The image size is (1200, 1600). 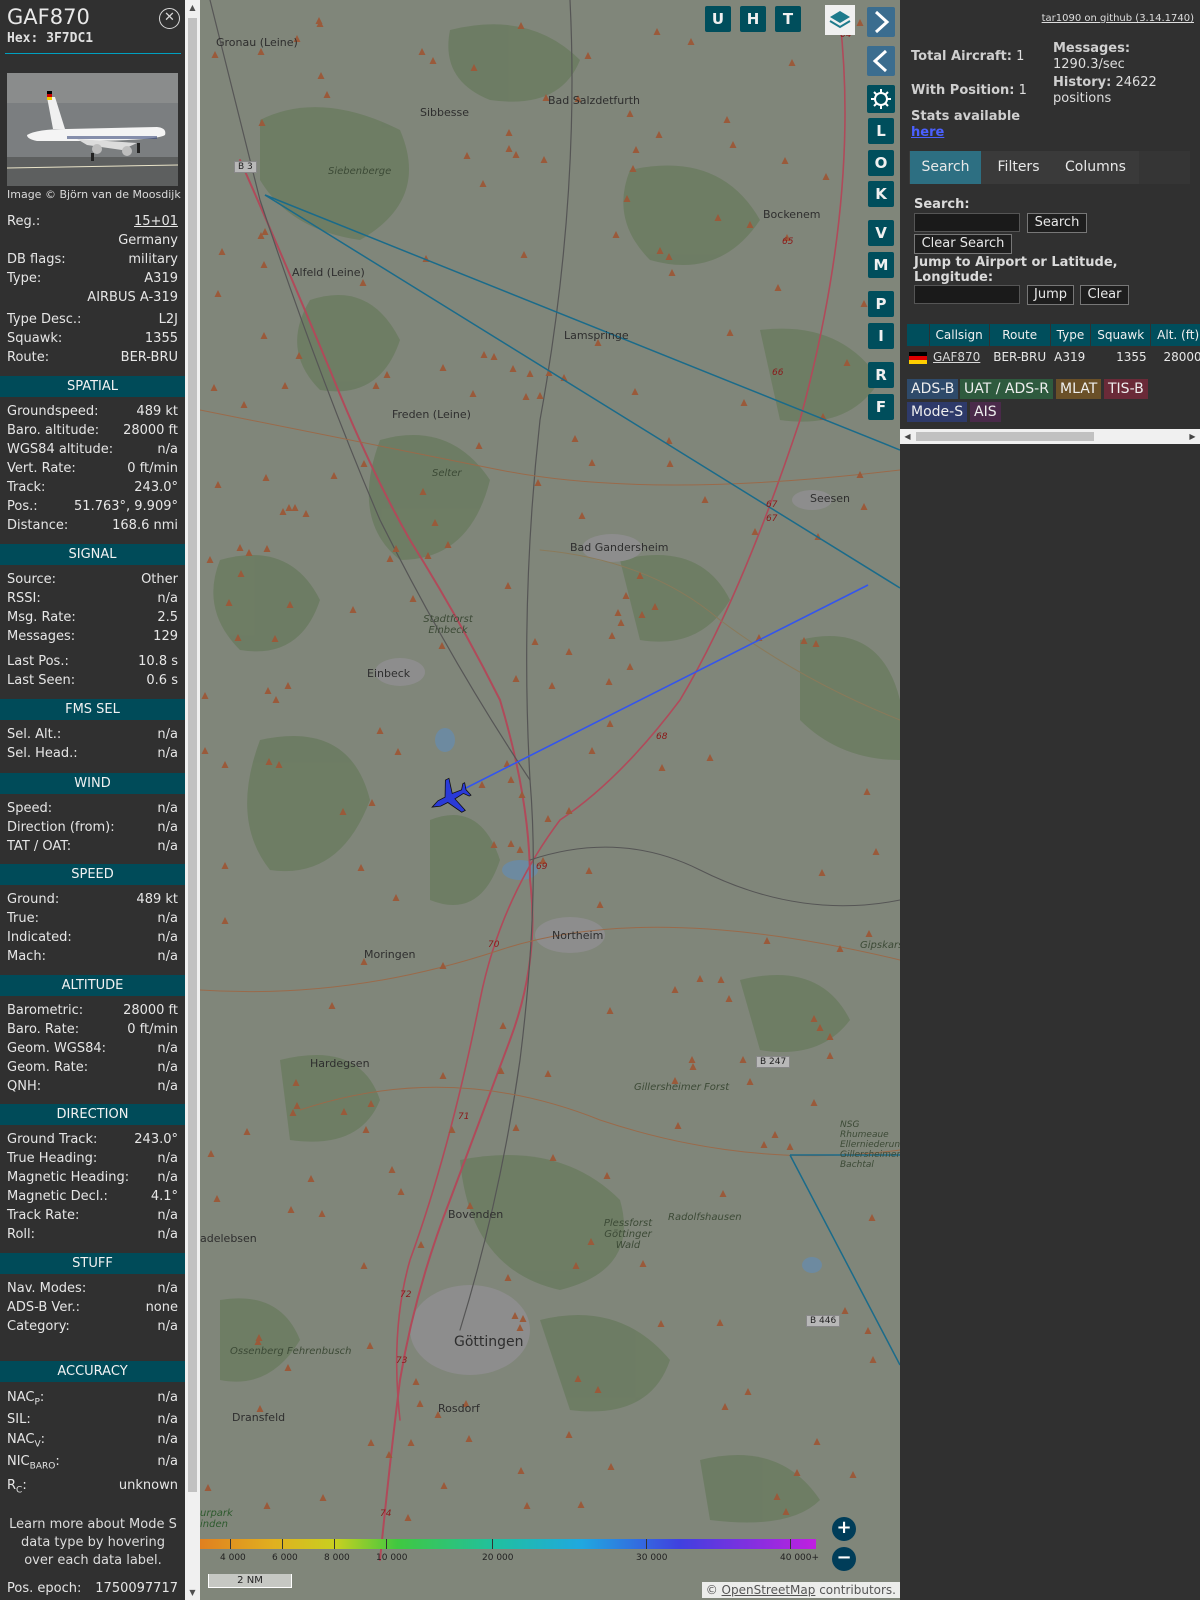 What do you see at coordinates (92, 1029) in the screenshot?
I see `altitude-row: Baro. Rate: 0 ft/min` at bounding box center [92, 1029].